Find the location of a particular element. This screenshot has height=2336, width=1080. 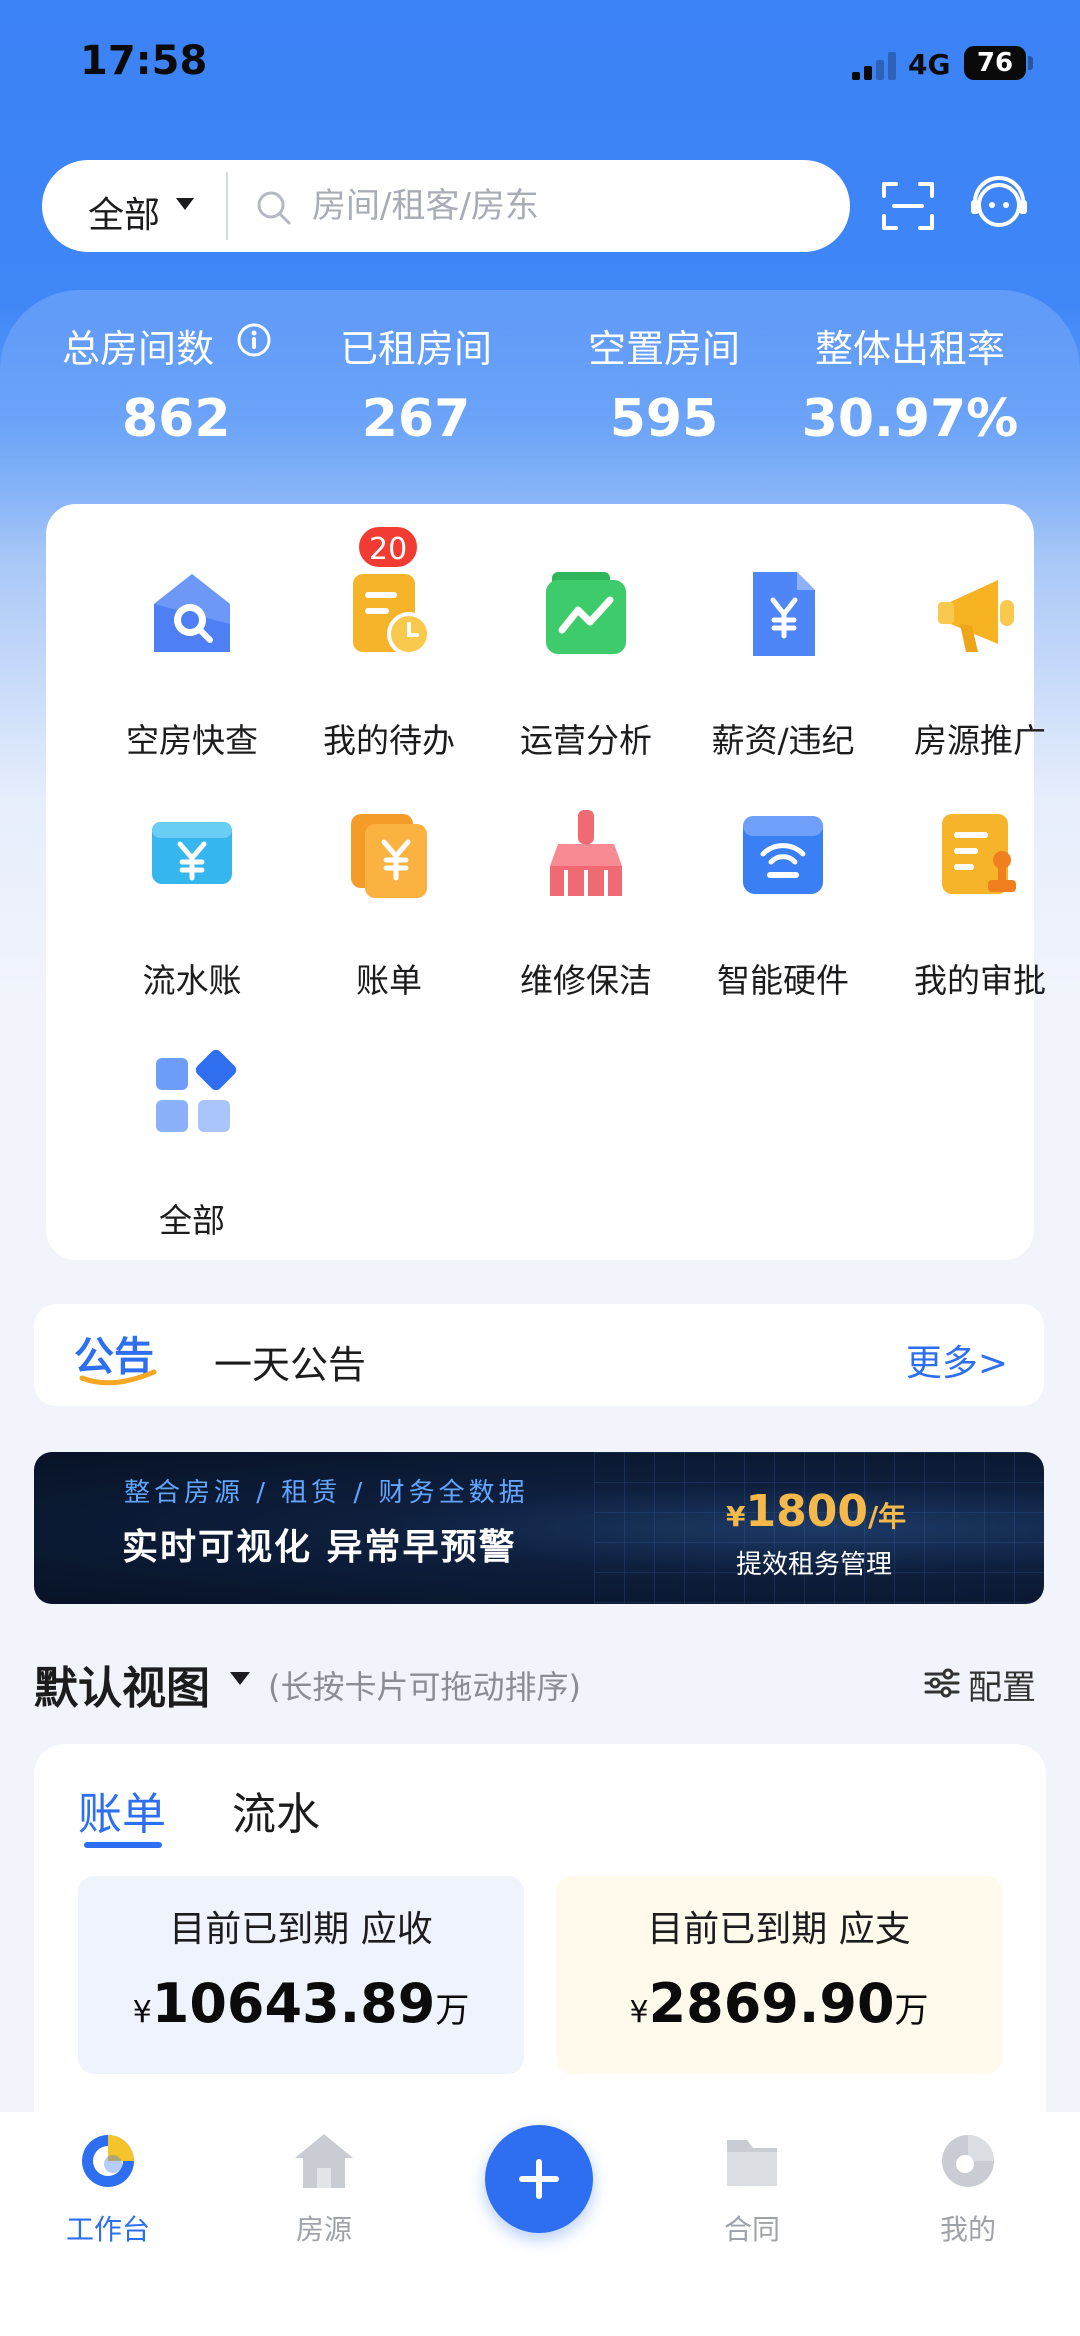

menu-item-label: 账单 is located at coordinates (389, 980).